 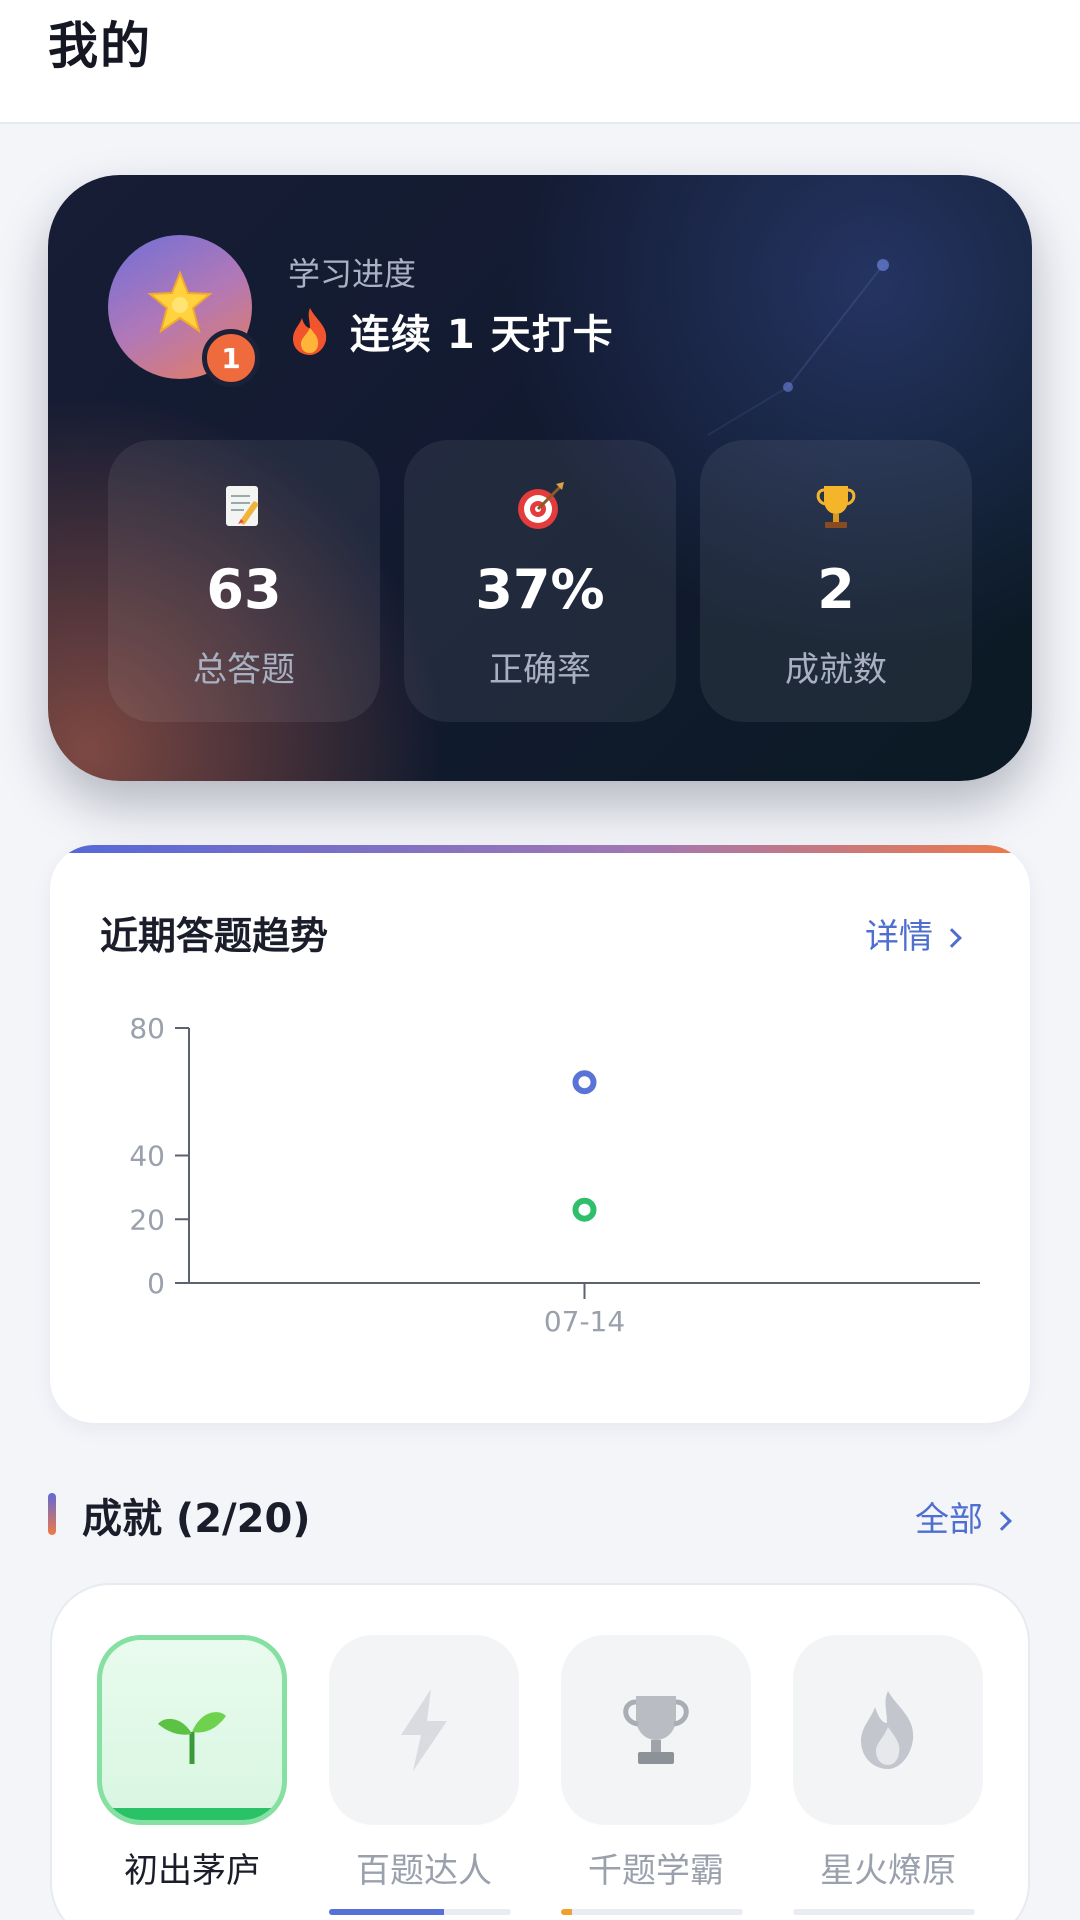 I want to click on achievement-item: 初出茅庐, so click(x=192, y=1763).